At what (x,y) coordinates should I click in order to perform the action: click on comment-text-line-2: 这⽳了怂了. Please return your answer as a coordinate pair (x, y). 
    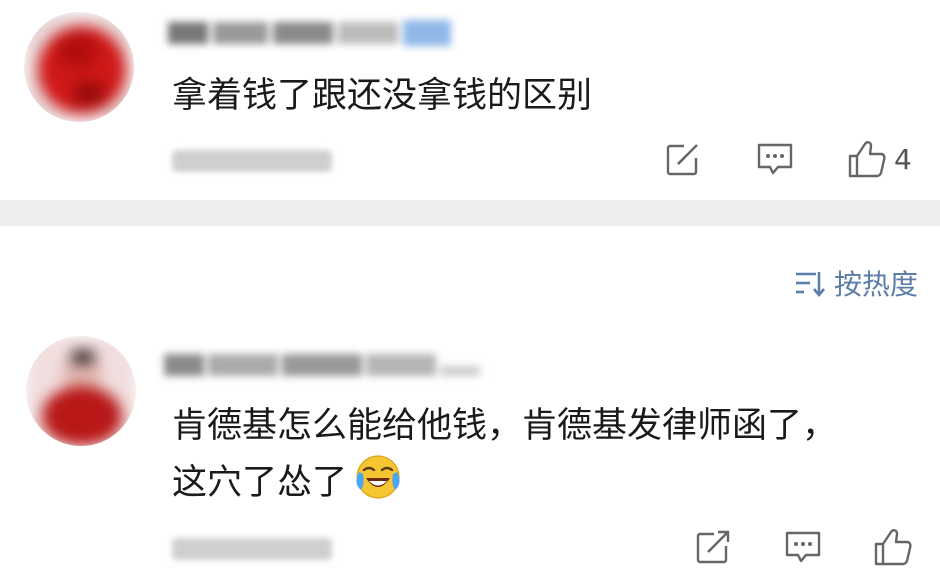
    Looking at the image, I should click on (286, 481).